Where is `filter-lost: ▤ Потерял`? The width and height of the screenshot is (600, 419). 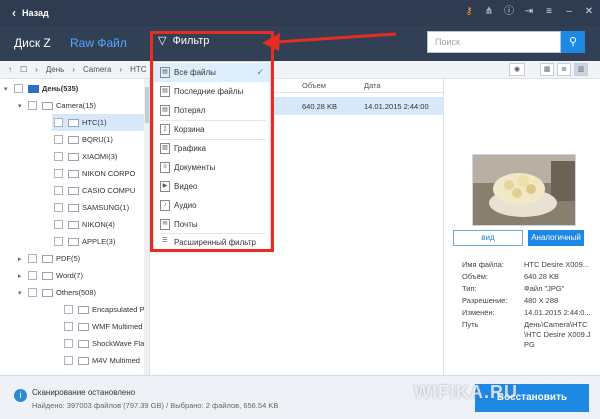
filter-lost: ▤ Потерял is located at coordinates (212, 110).